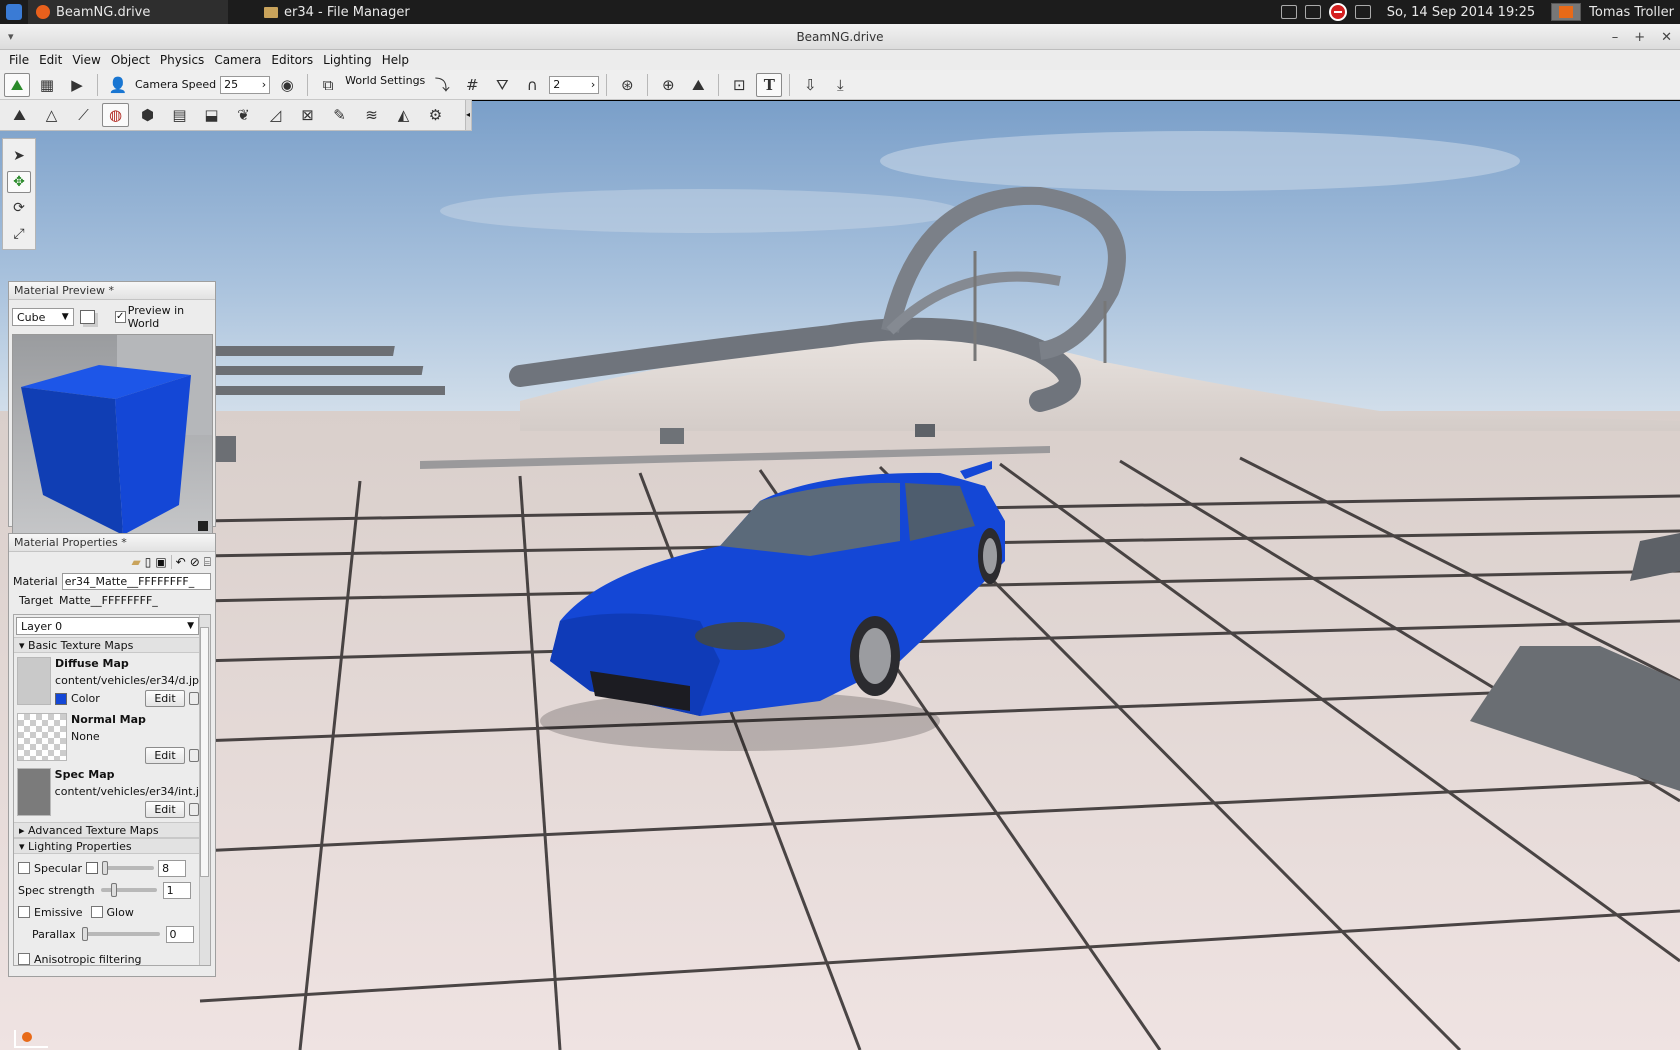 Image resolution: width=1680 pixels, height=1050 pixels. What do you see at coordinates (1615, 37) in the screenshot?
I see `minimize-icon: –` at bounding box center [1615, 37].